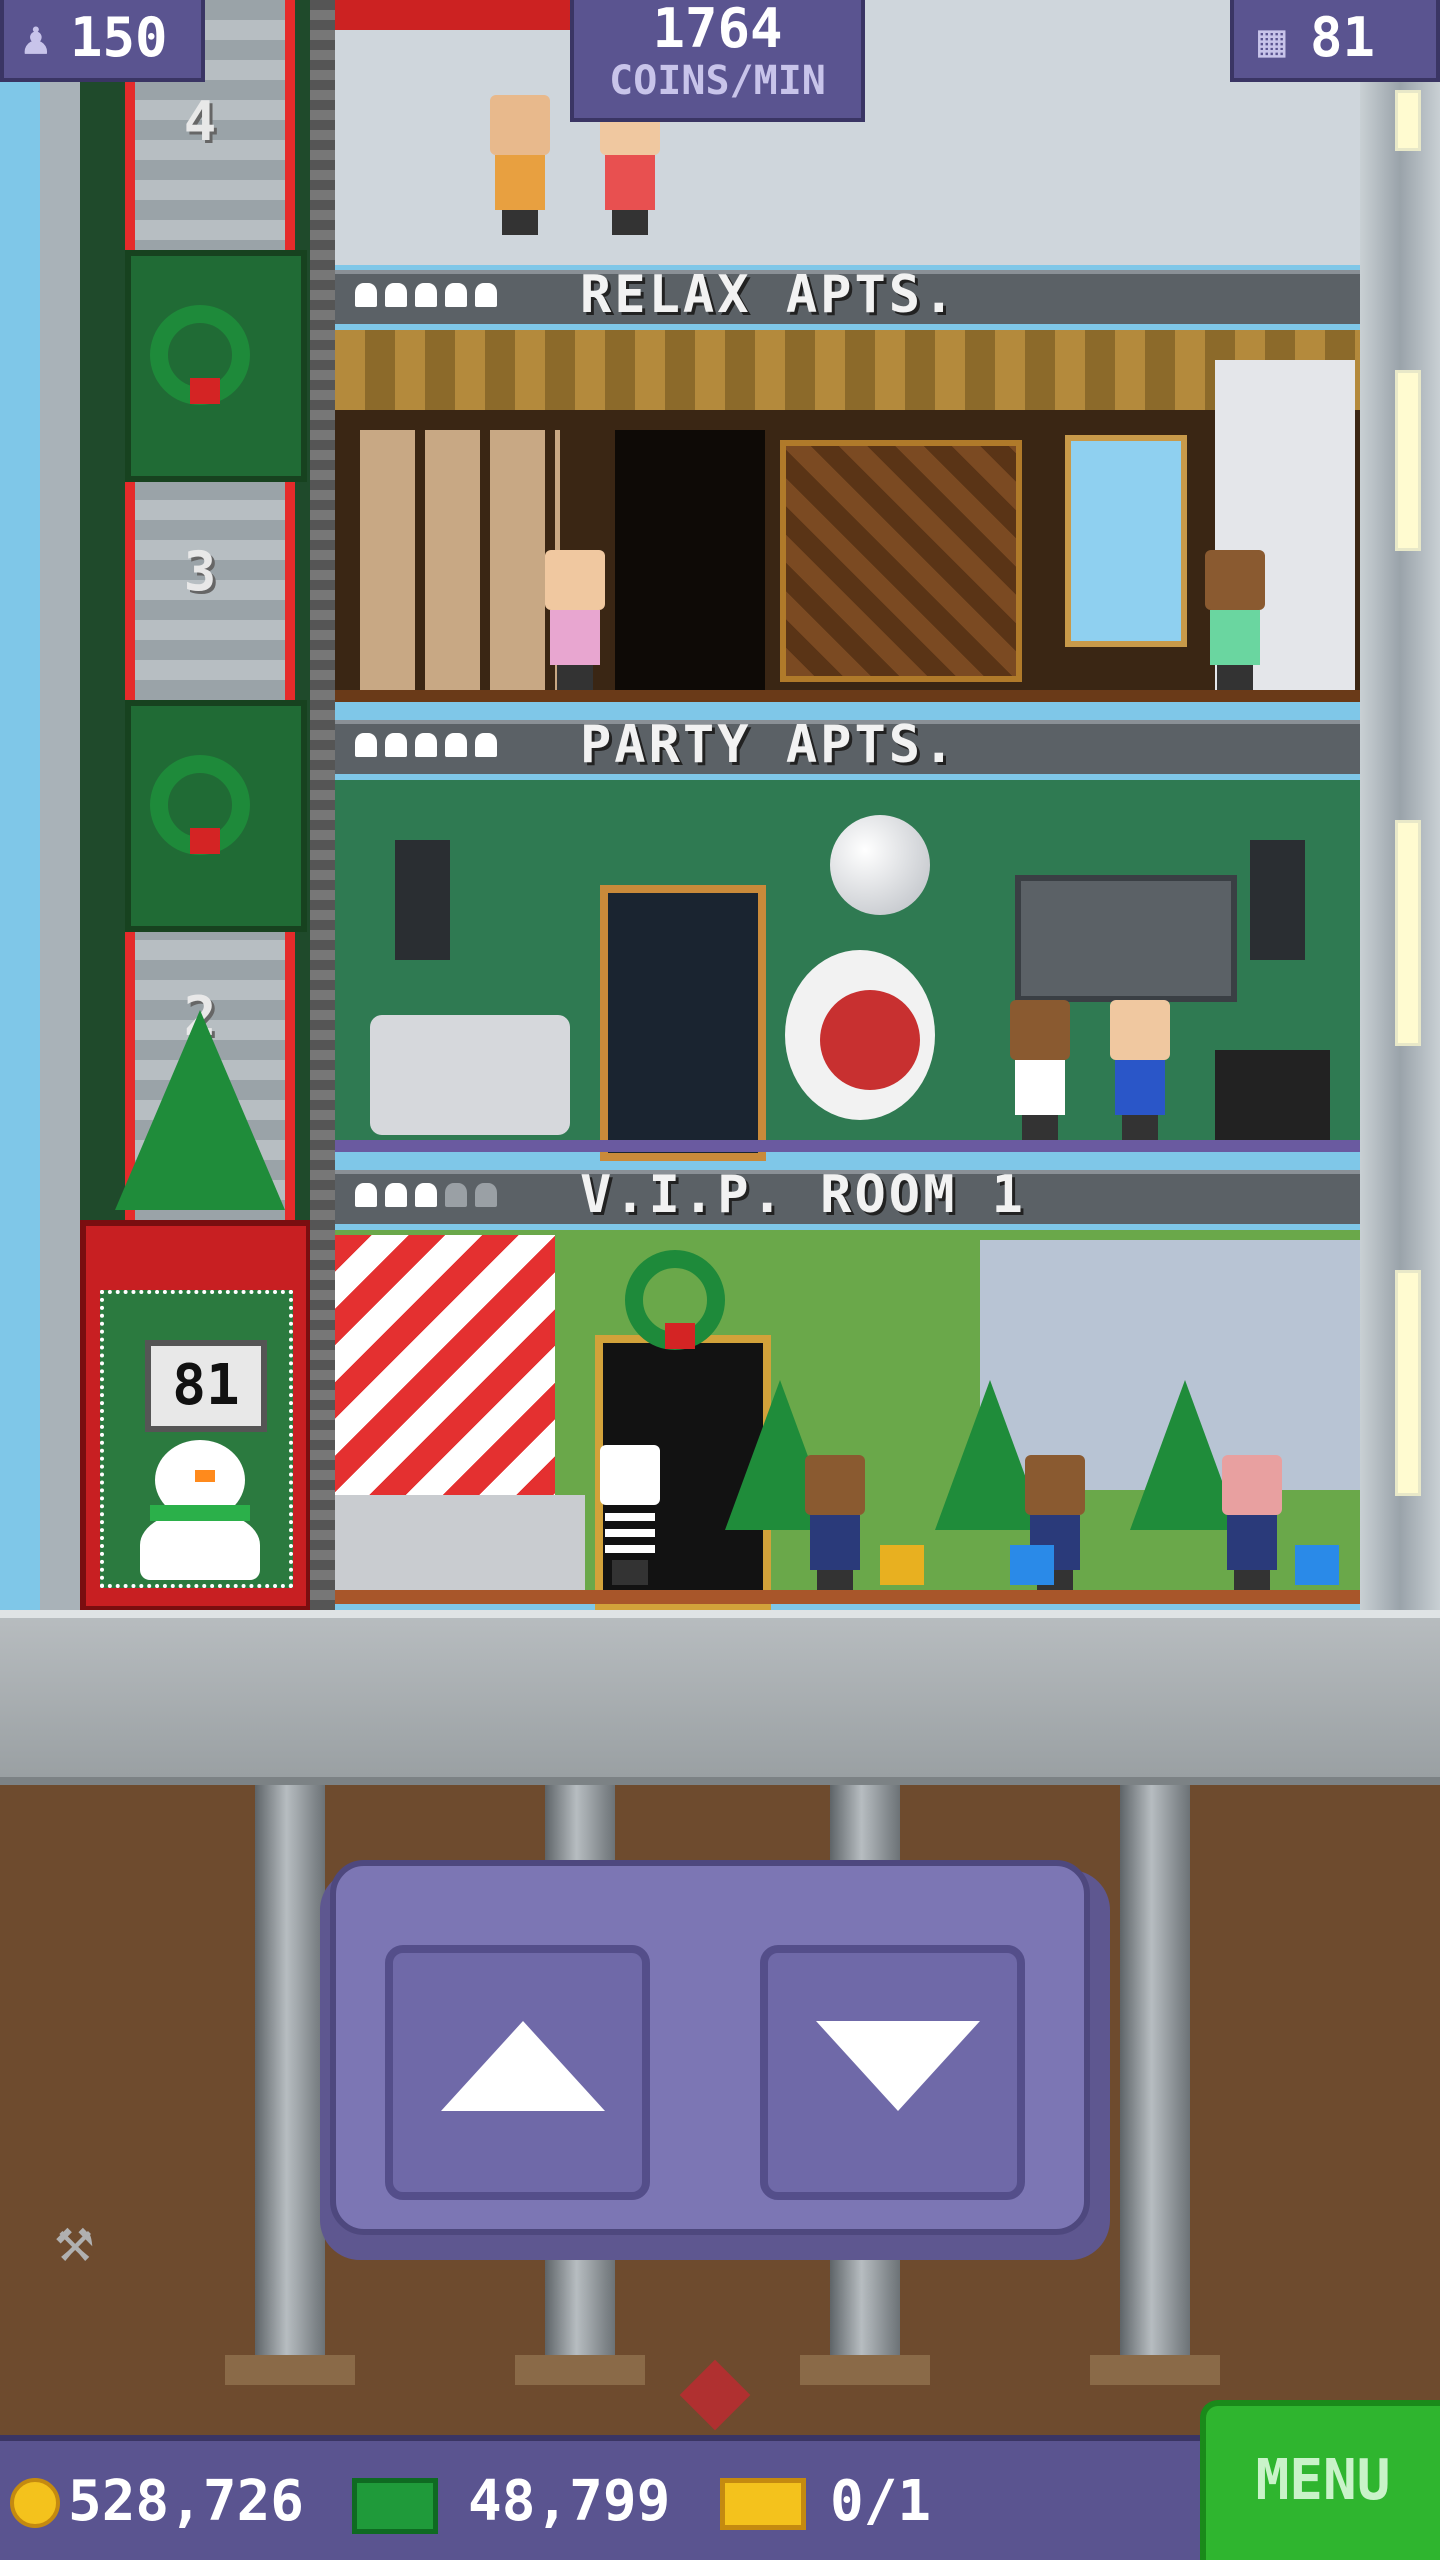 This screenshot has height=2560, width=1440. What do you see at coordinates (200, 1110) in the screenshot?
I see `christmas-tree-icon` at bounding box center [200, 1110].